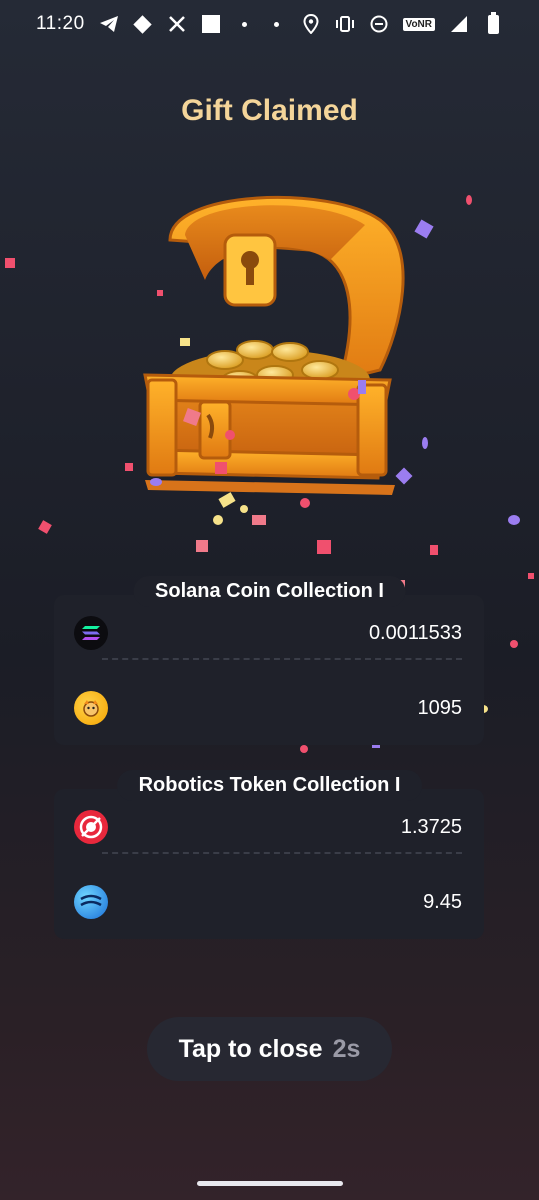  I want to click on collection-card-solana: 0.0011533 1095, so click(269, 670).